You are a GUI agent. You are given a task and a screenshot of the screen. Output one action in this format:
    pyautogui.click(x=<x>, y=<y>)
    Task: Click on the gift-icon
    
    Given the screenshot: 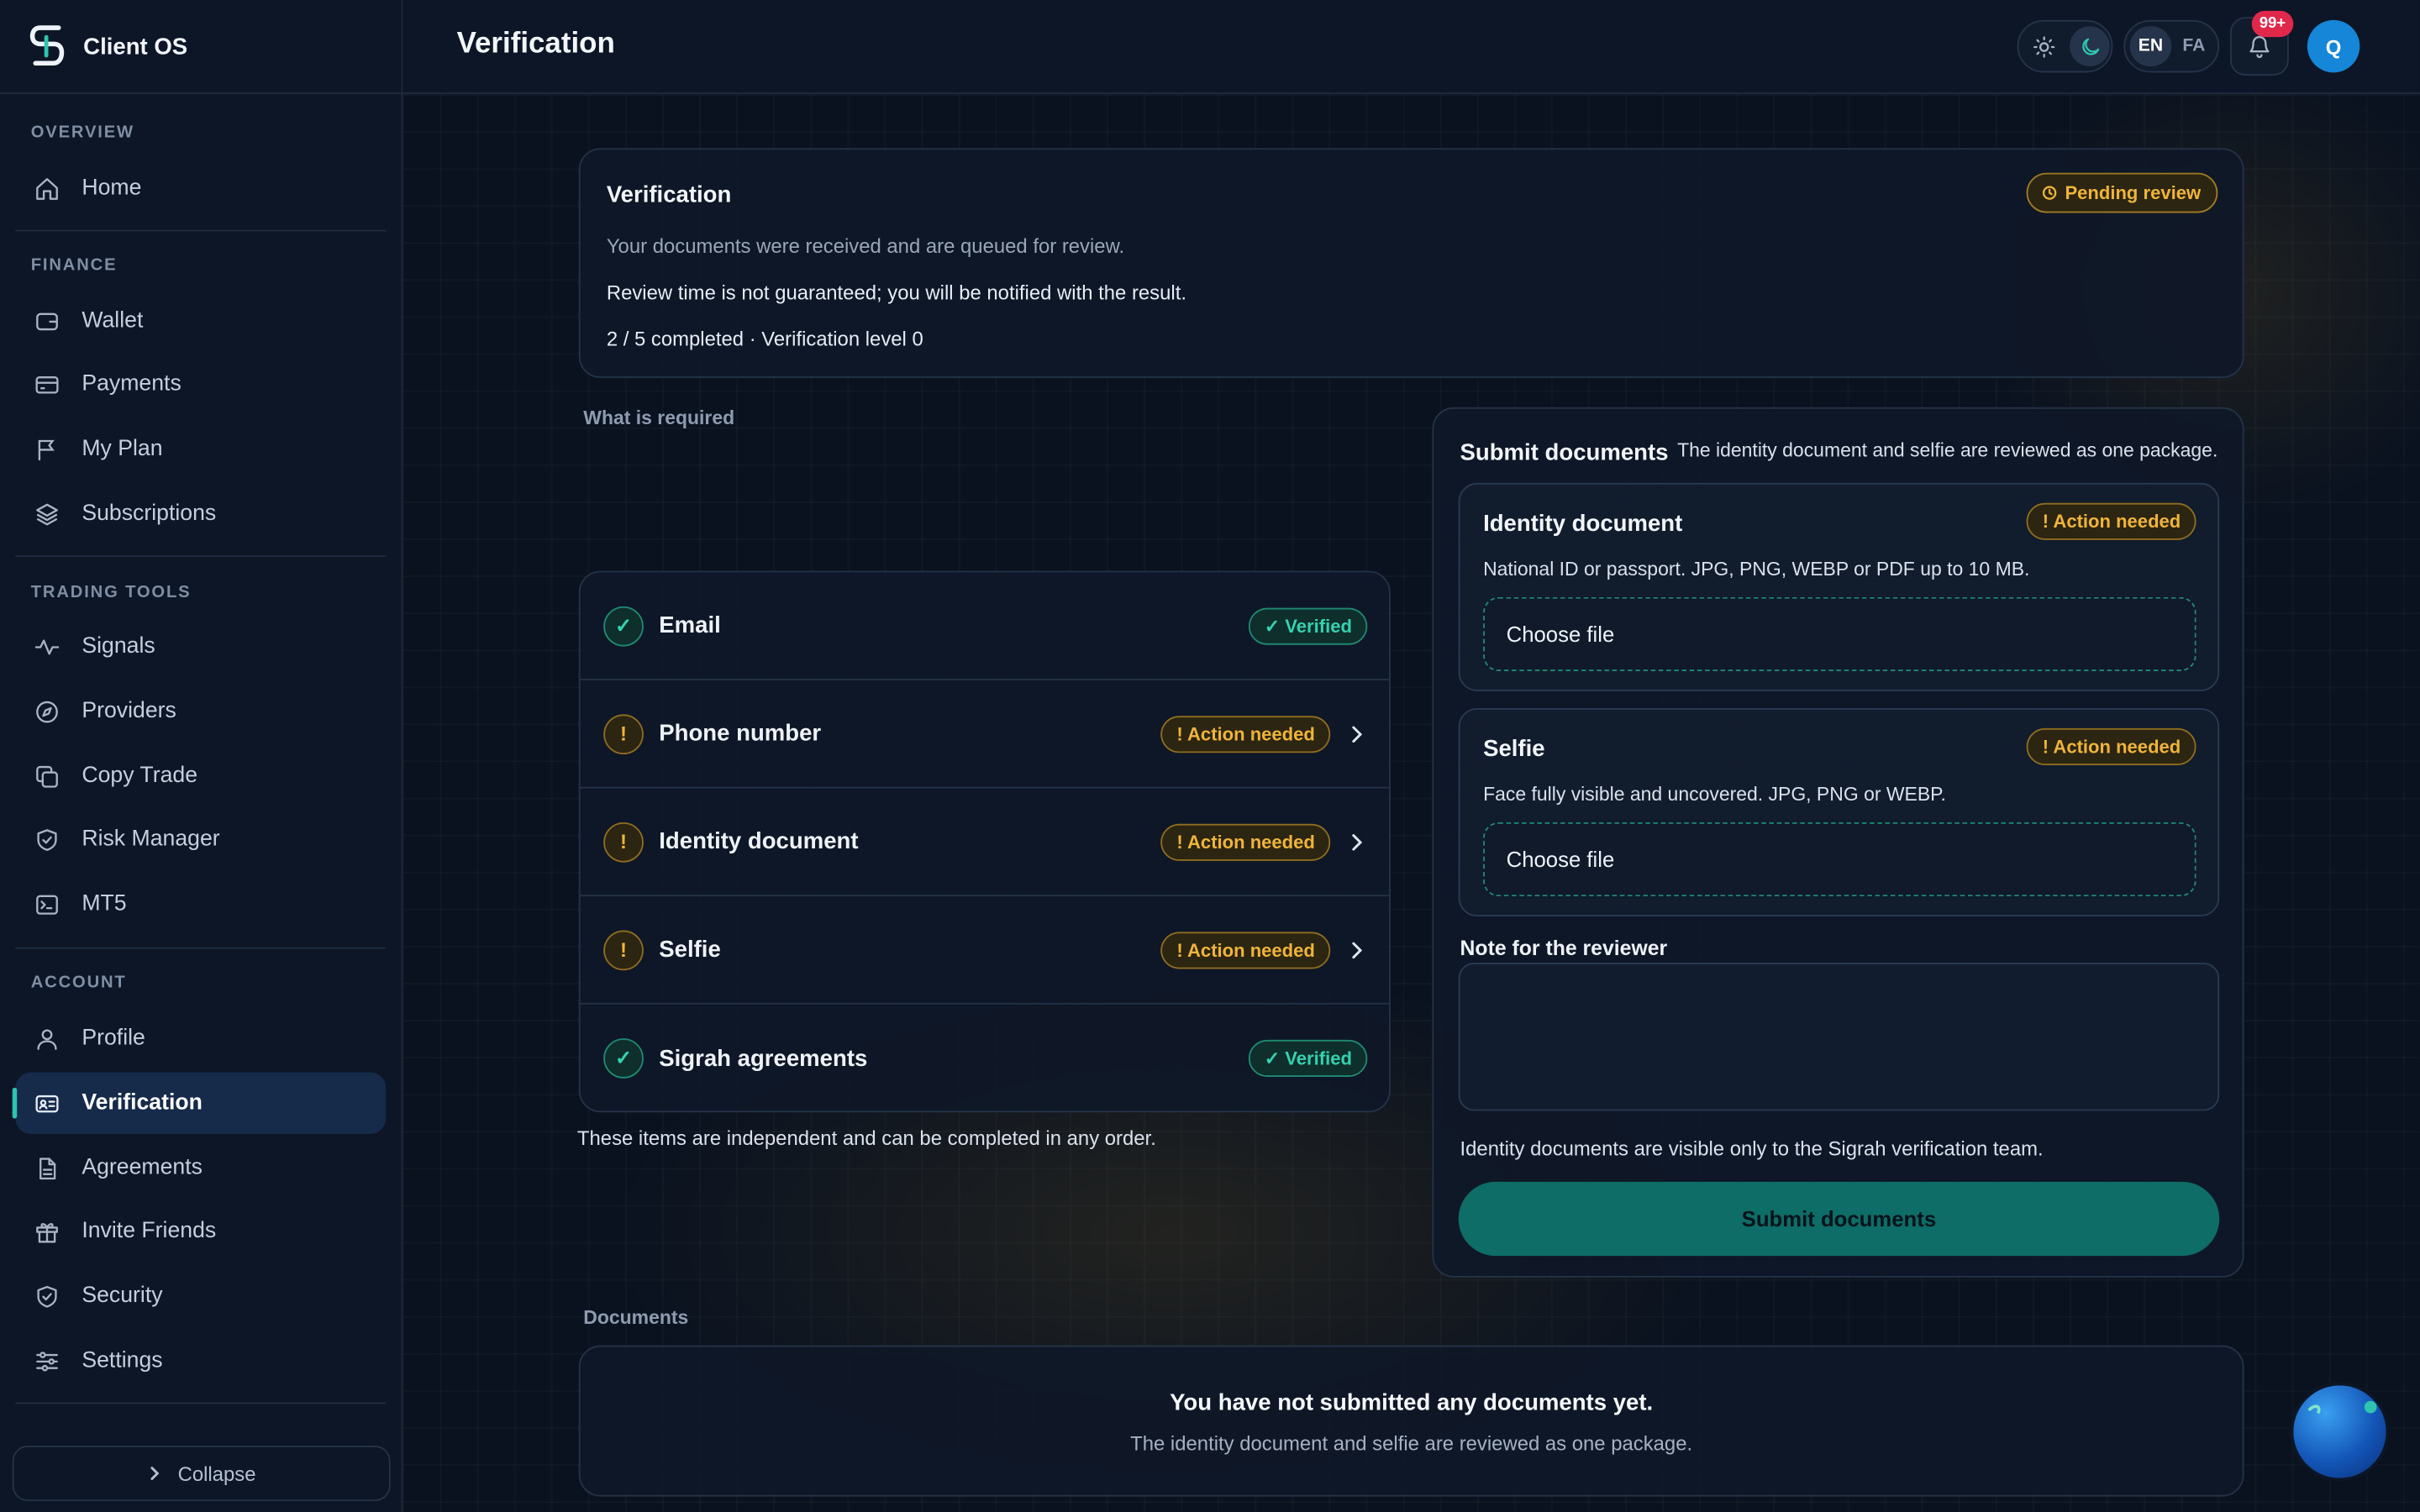 What is the action you would take?
    pyautogui.click(x=47, y=1232)
    